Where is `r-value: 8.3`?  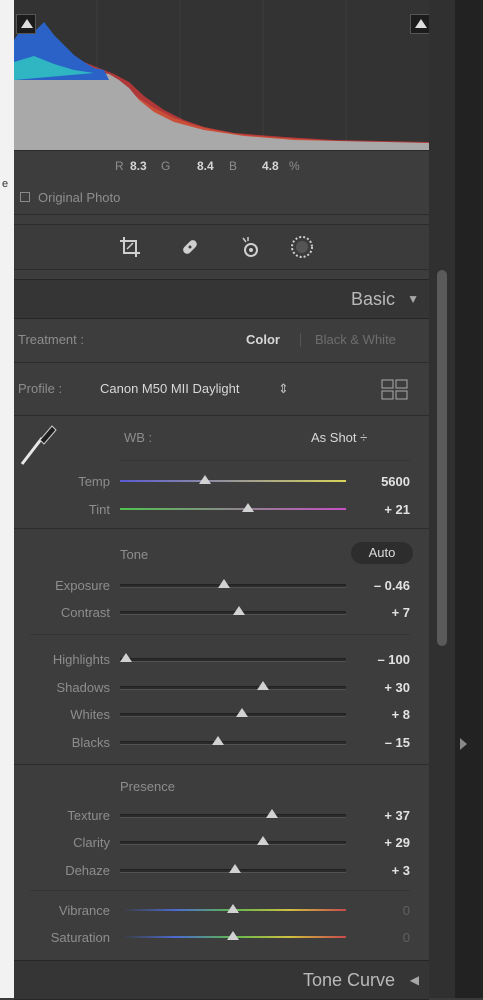
r-value: 8.3 is located at coordinates (138, 166).